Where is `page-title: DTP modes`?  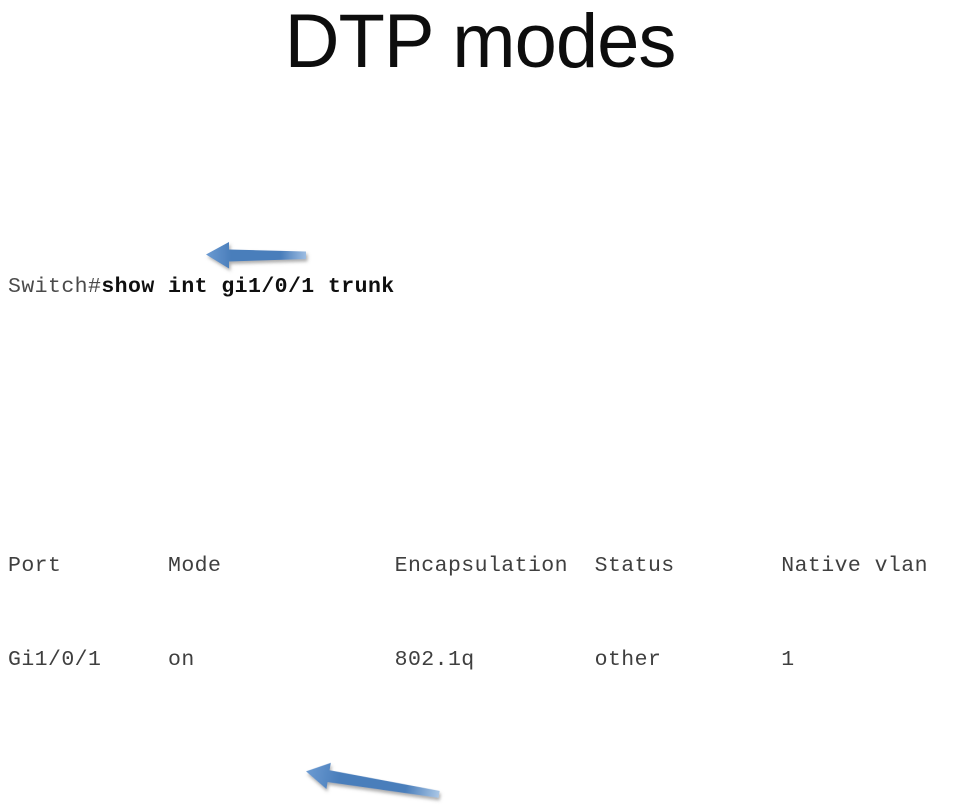
page-title: DTP modes is located at coordinates (480, 42).